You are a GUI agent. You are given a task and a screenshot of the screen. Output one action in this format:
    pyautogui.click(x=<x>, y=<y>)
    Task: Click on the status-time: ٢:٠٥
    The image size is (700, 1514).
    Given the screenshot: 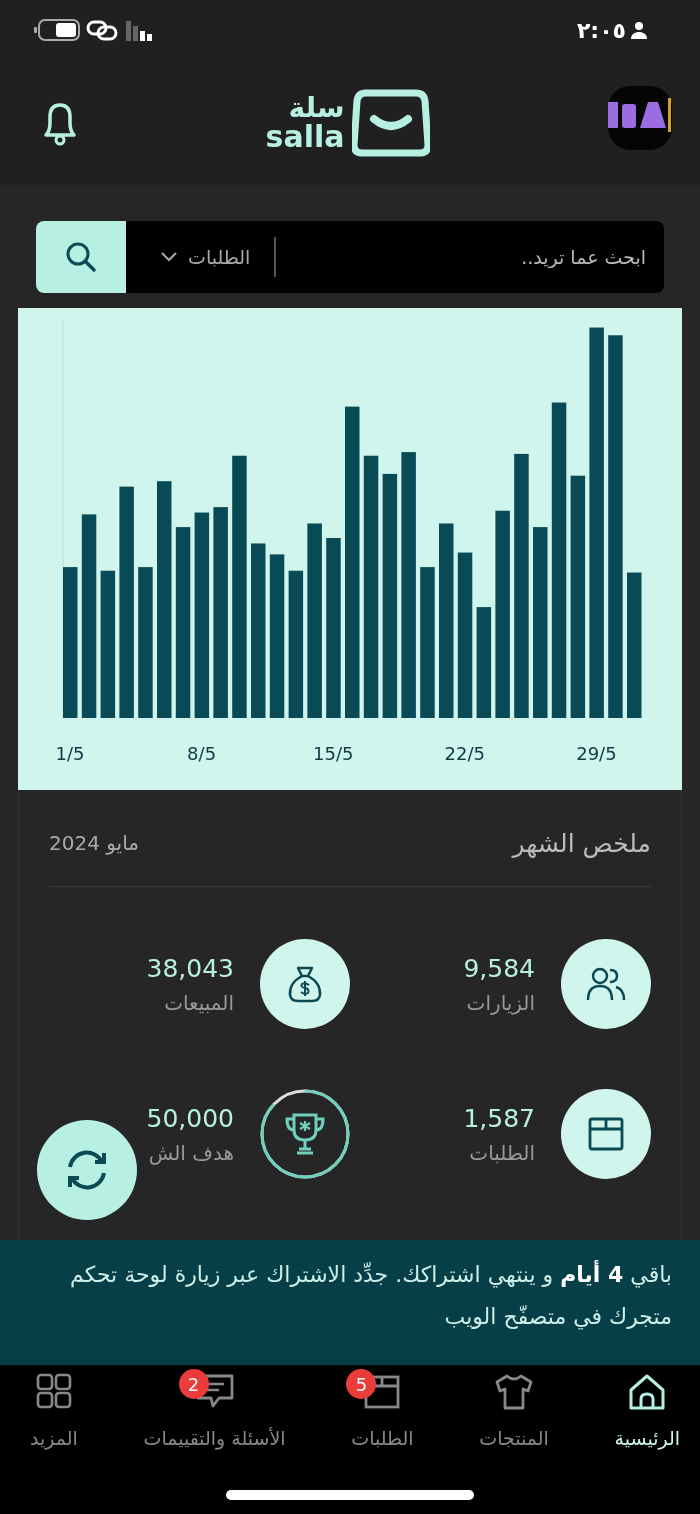 What is the action you would take?
    pyautogui.click(x=601, y=30)
    